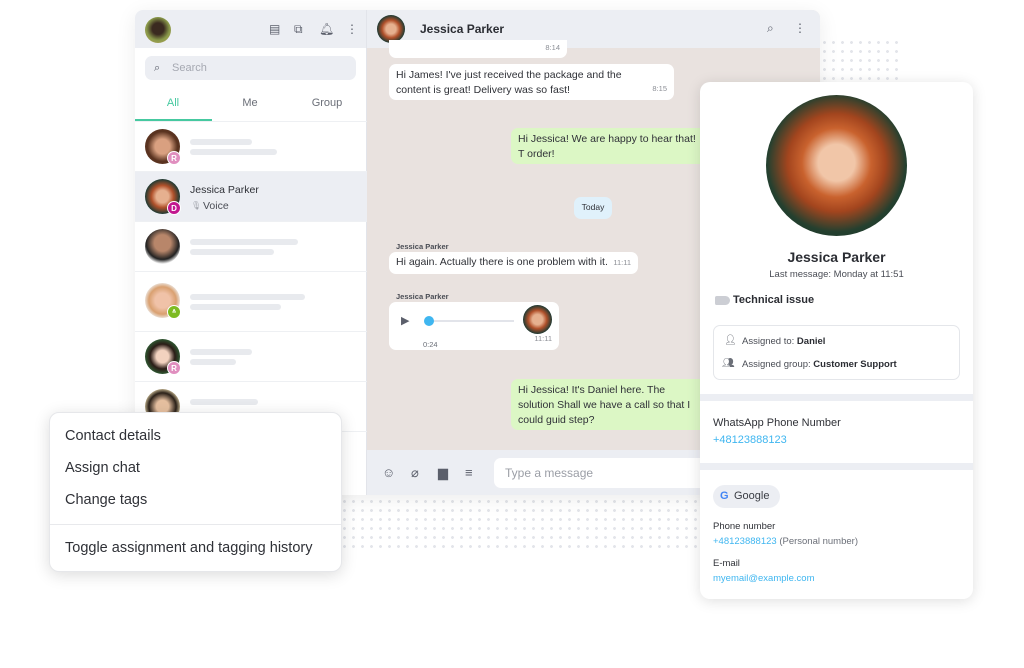 The image size is (1024, 668). I want to click on tag-label: Technical issue, so click(773, 300).